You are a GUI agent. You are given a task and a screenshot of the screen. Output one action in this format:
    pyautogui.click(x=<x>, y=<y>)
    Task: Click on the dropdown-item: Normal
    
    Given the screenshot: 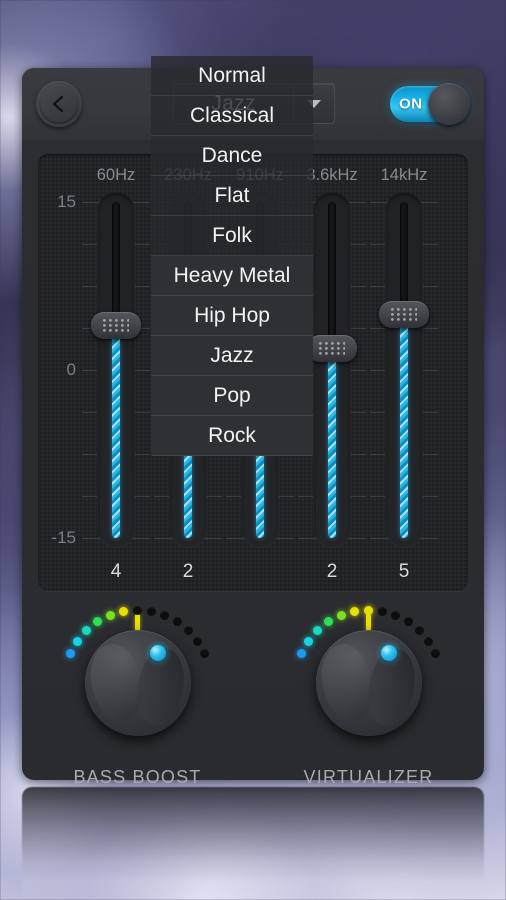 What is the action you would take?
    pyautogui.click(x=232, y=76)
    